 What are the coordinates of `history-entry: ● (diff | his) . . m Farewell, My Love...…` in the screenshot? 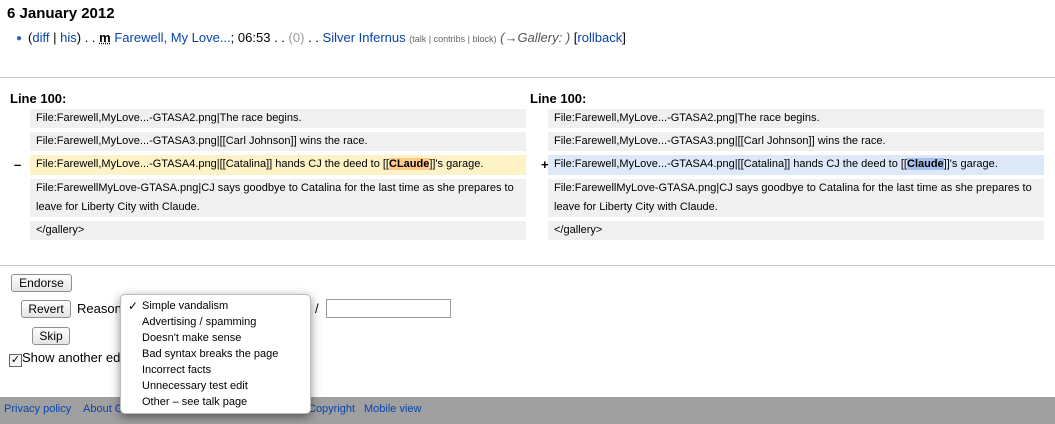 It's located at (321, 37).